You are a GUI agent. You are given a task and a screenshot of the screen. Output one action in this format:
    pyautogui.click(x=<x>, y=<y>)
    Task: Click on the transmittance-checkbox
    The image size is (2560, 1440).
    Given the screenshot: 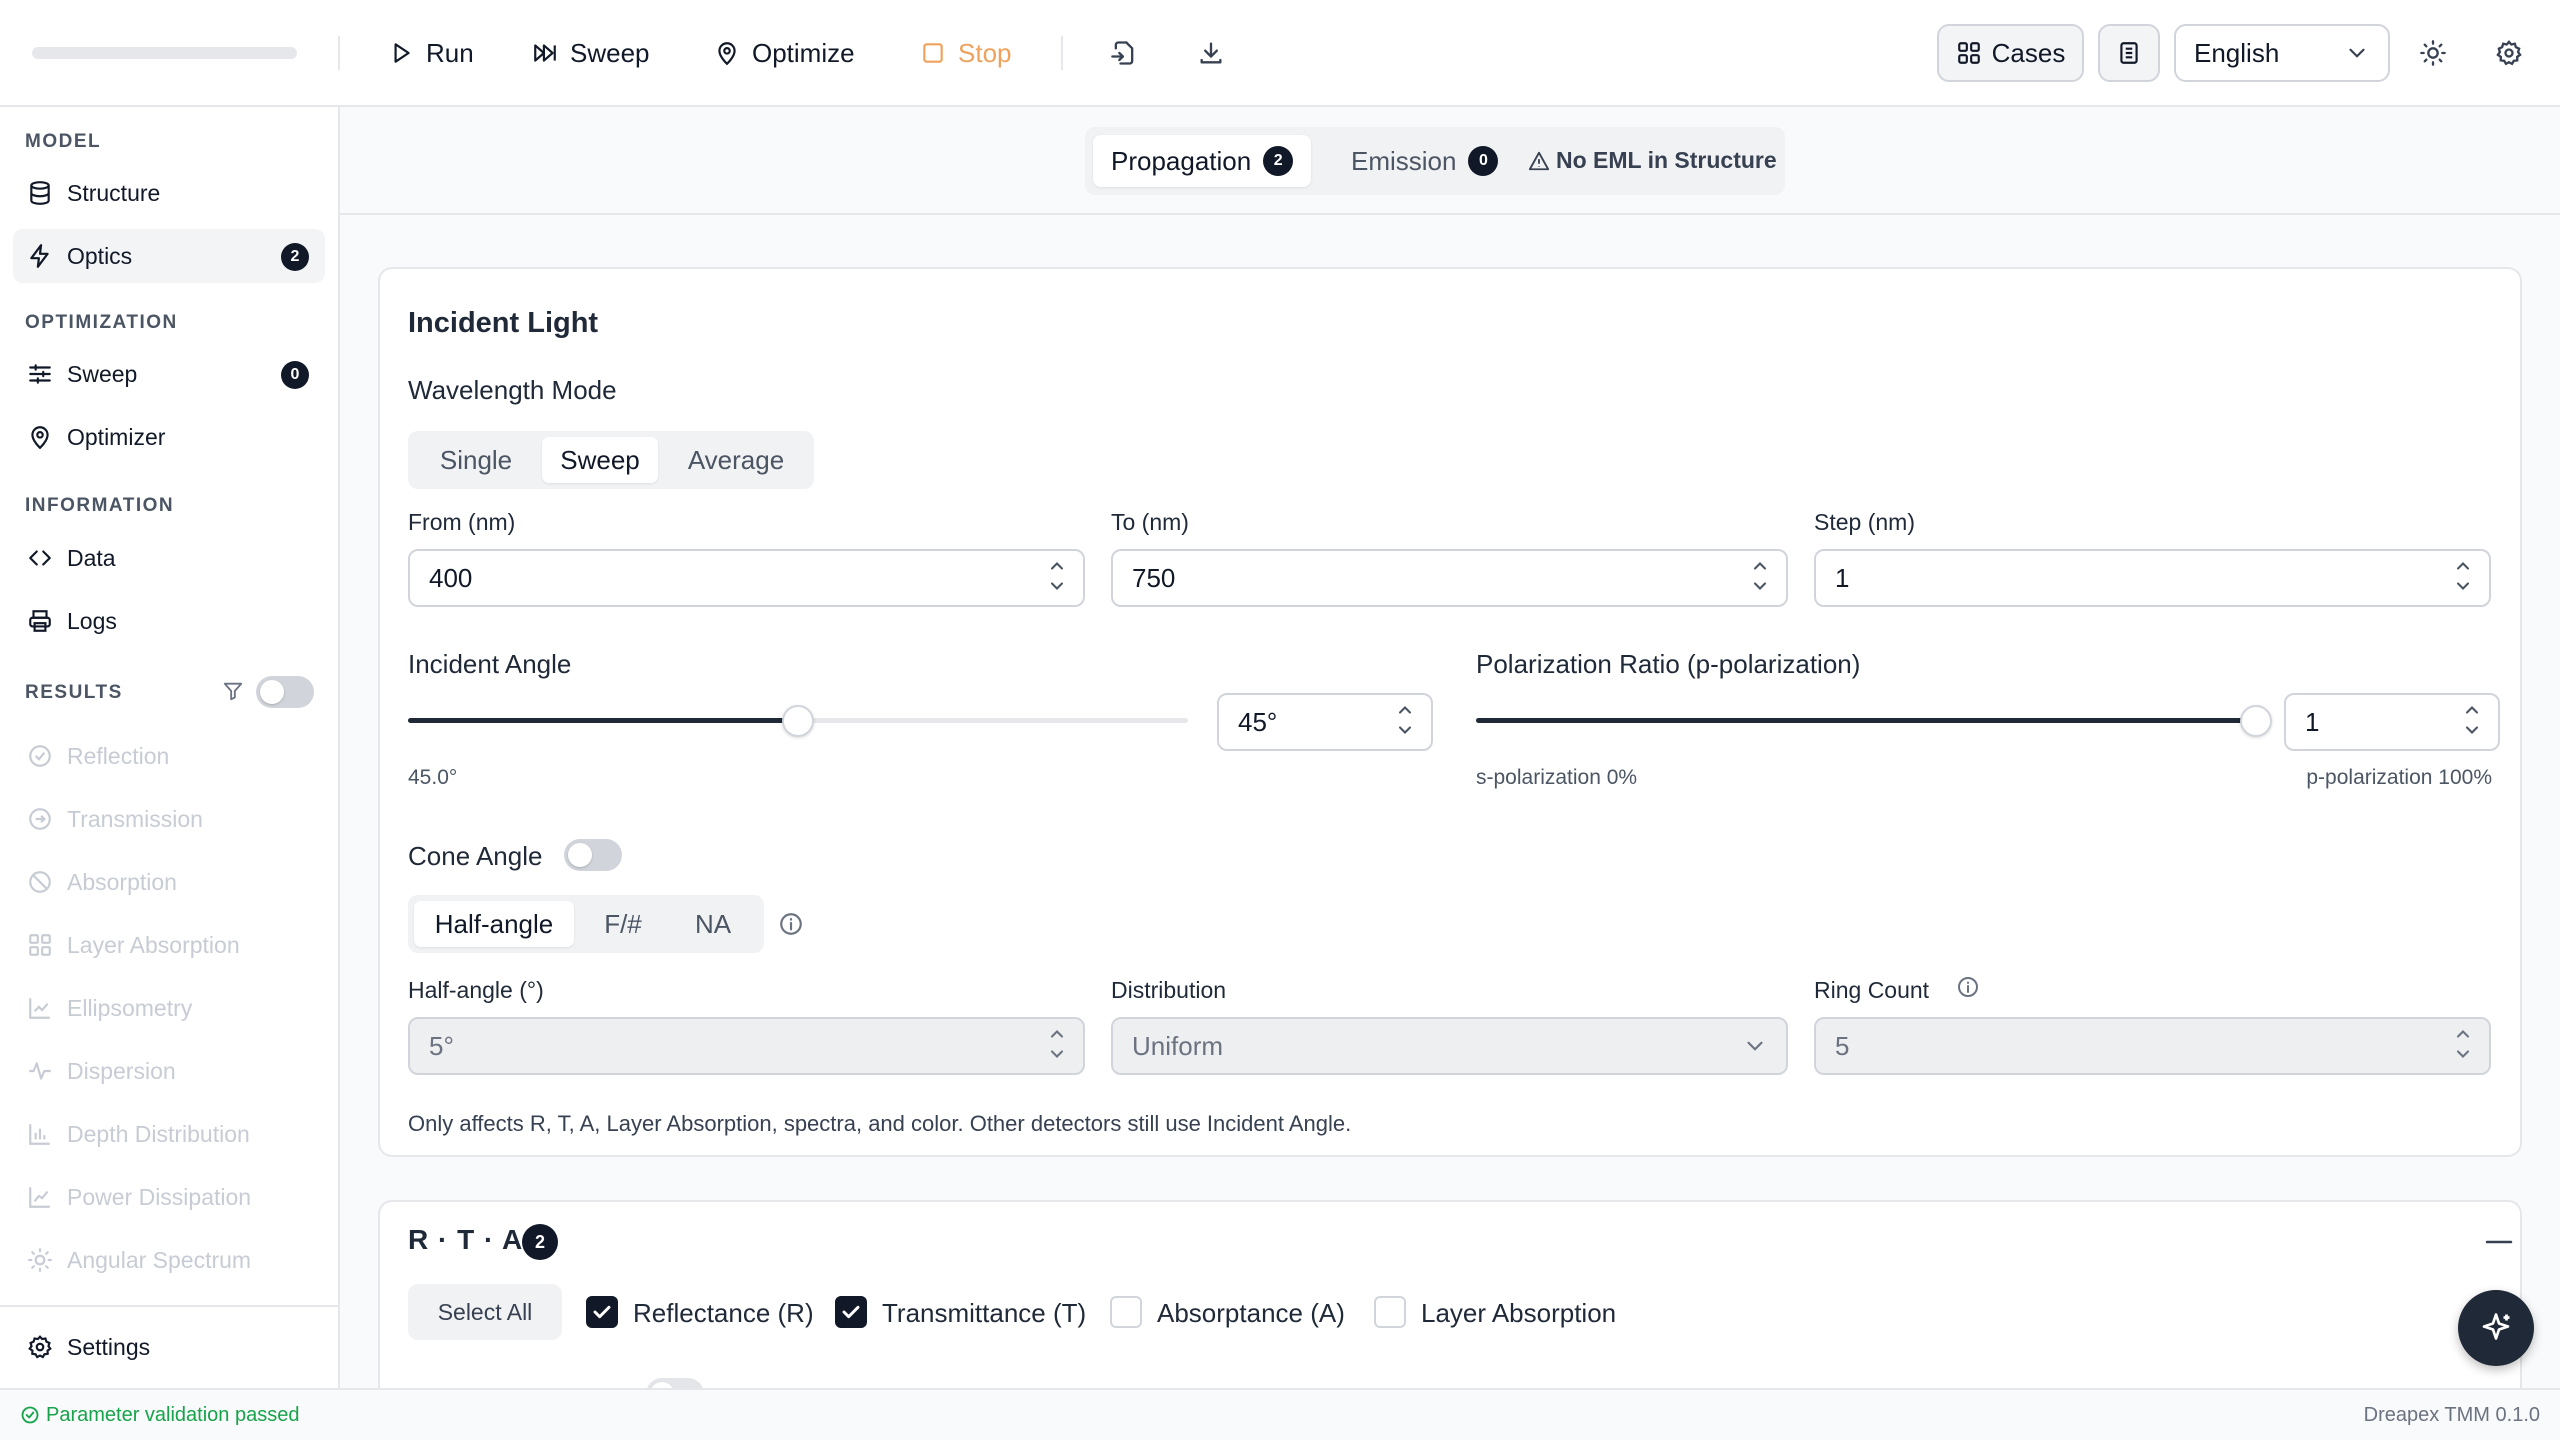 What is the action you would take?
    pyautogui.click(x=851, y=1312)
    